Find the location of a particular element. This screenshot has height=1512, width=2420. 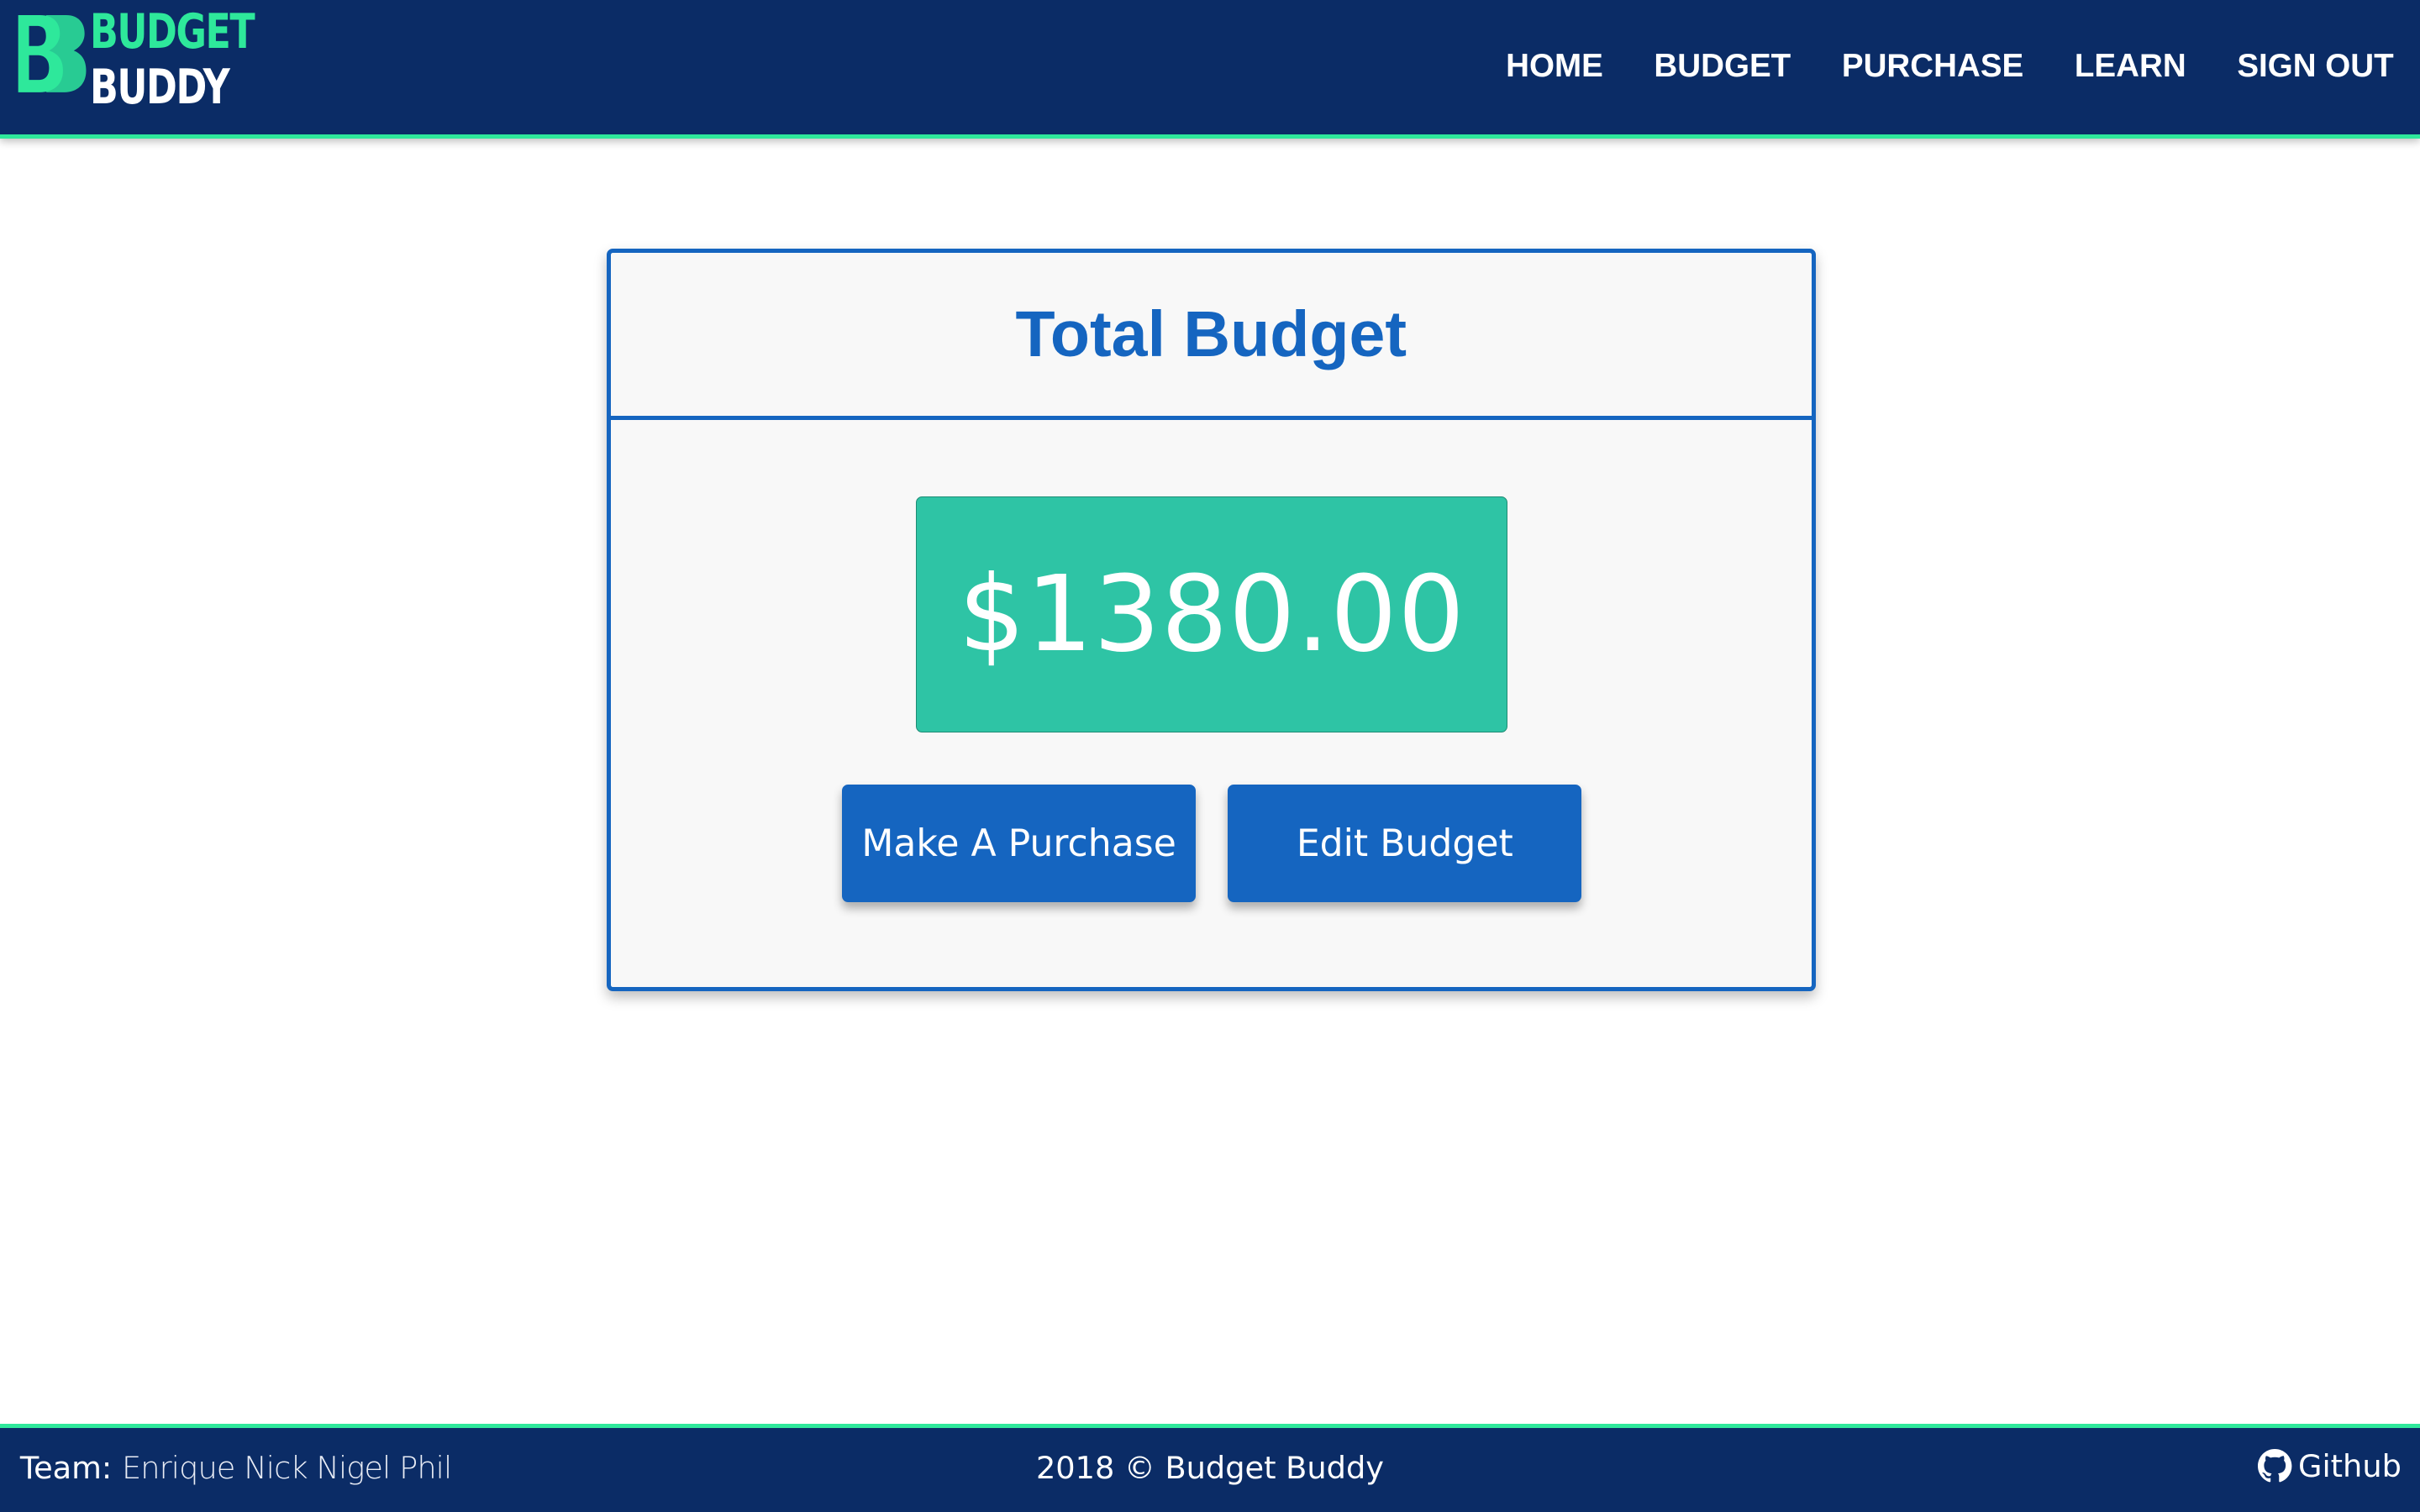

budget-amount: $1380.00 is located at coordinates (1211, 614).